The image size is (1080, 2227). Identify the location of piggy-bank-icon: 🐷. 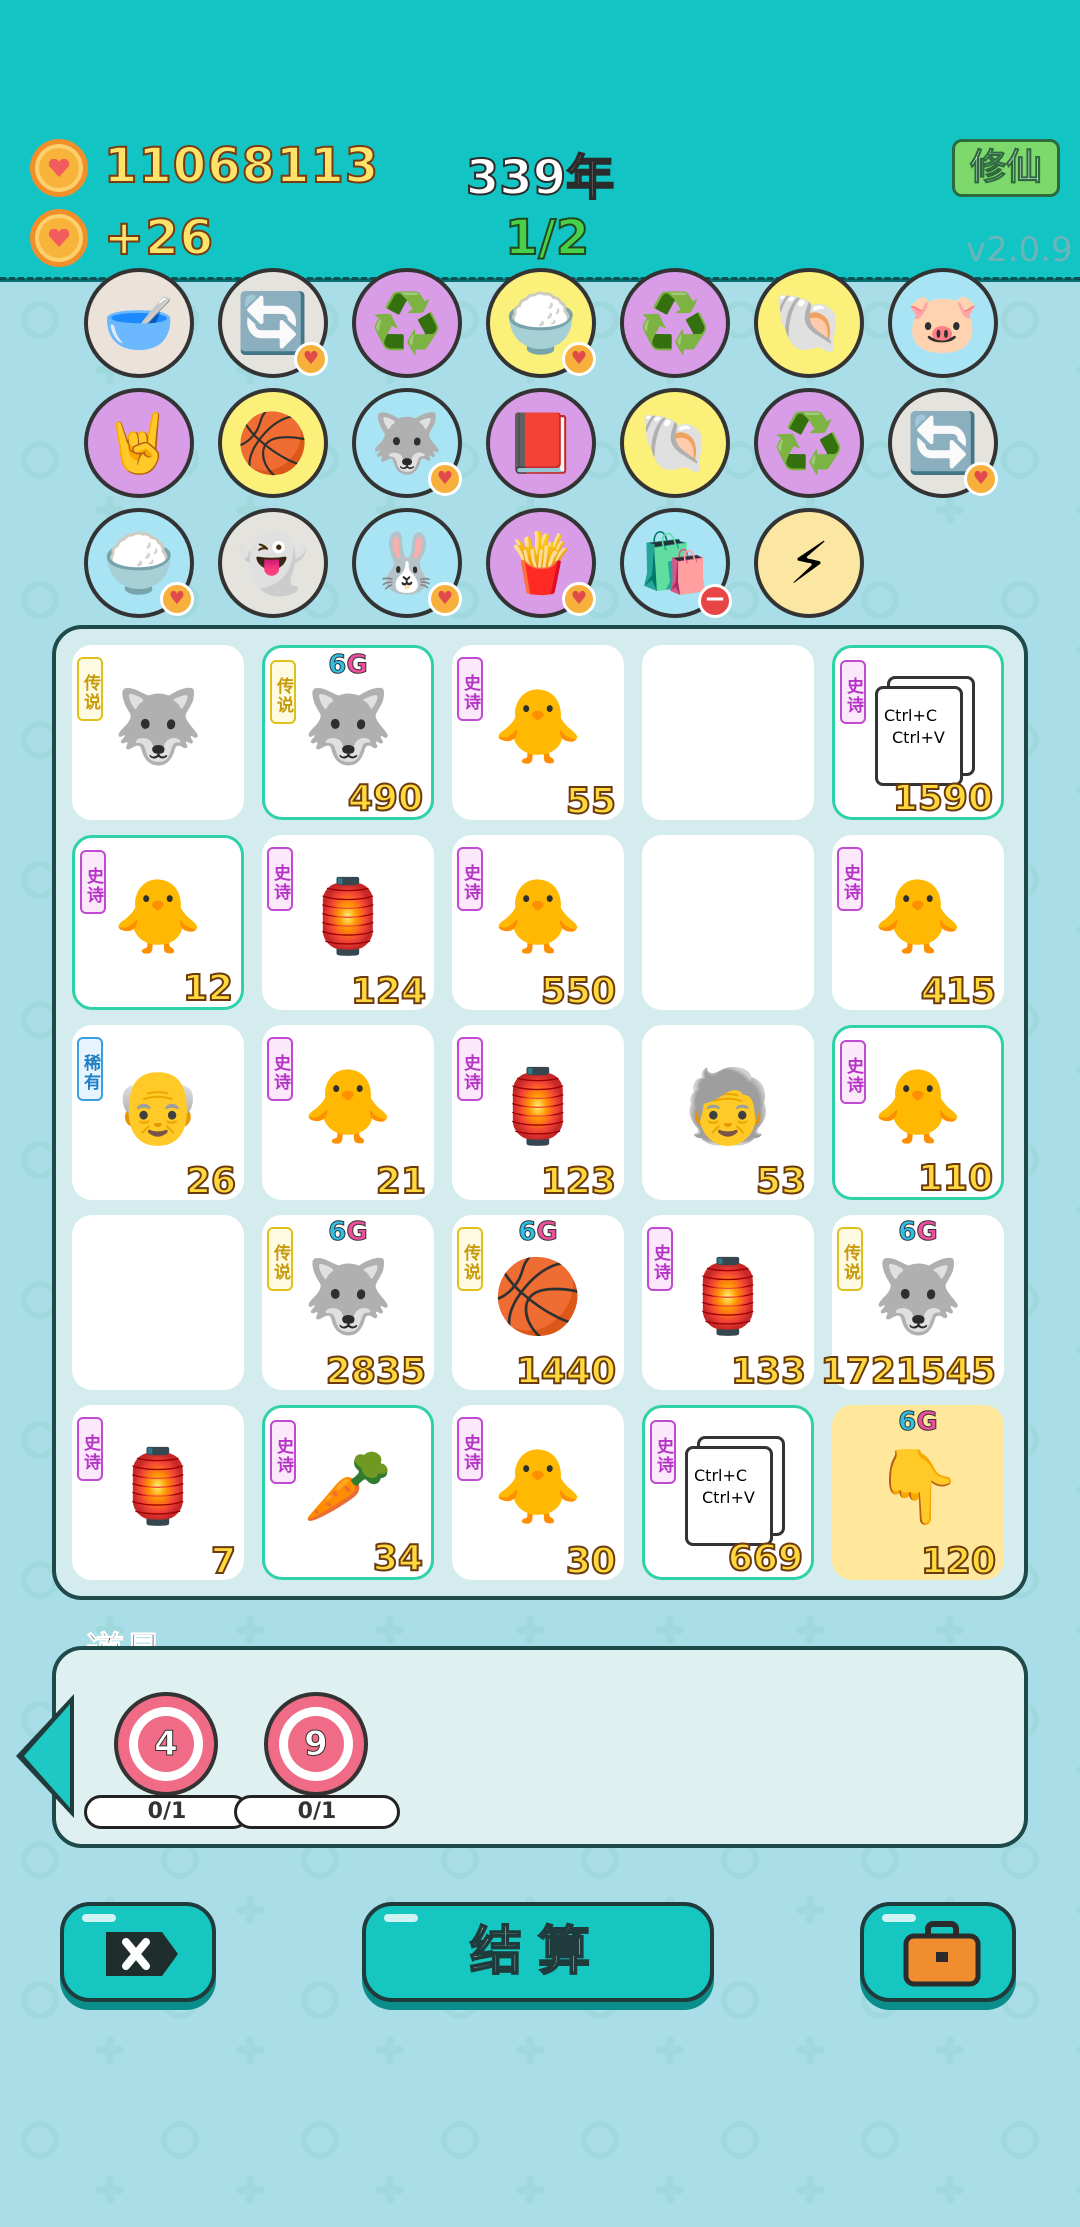
(943, 323).